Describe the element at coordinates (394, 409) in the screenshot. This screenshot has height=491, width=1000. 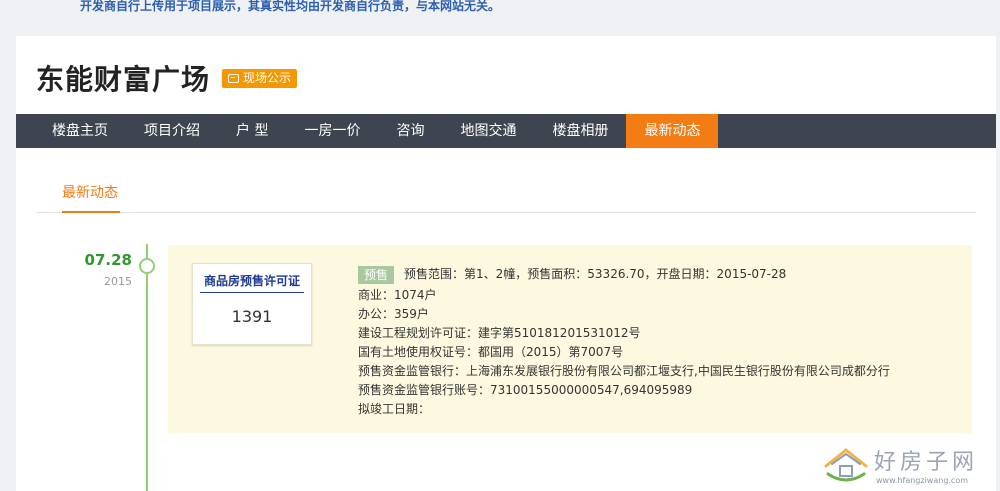
I see `info-line-completion-date: 拟竣工日期：` at that location.